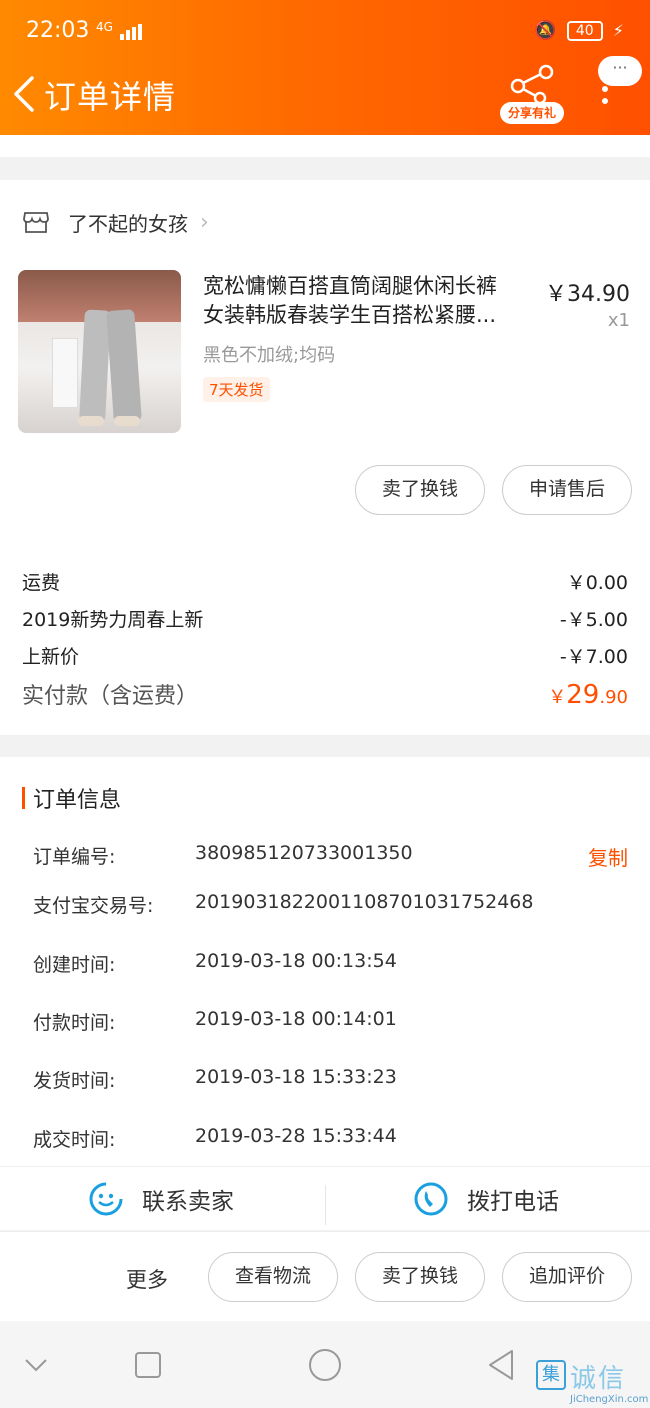 The height and width of the screenshot is (1408, 650). What do you see at coordinates (618, 320) in the screenshot?
I see `product-quantity: x1` at bounding box center [618, 320].